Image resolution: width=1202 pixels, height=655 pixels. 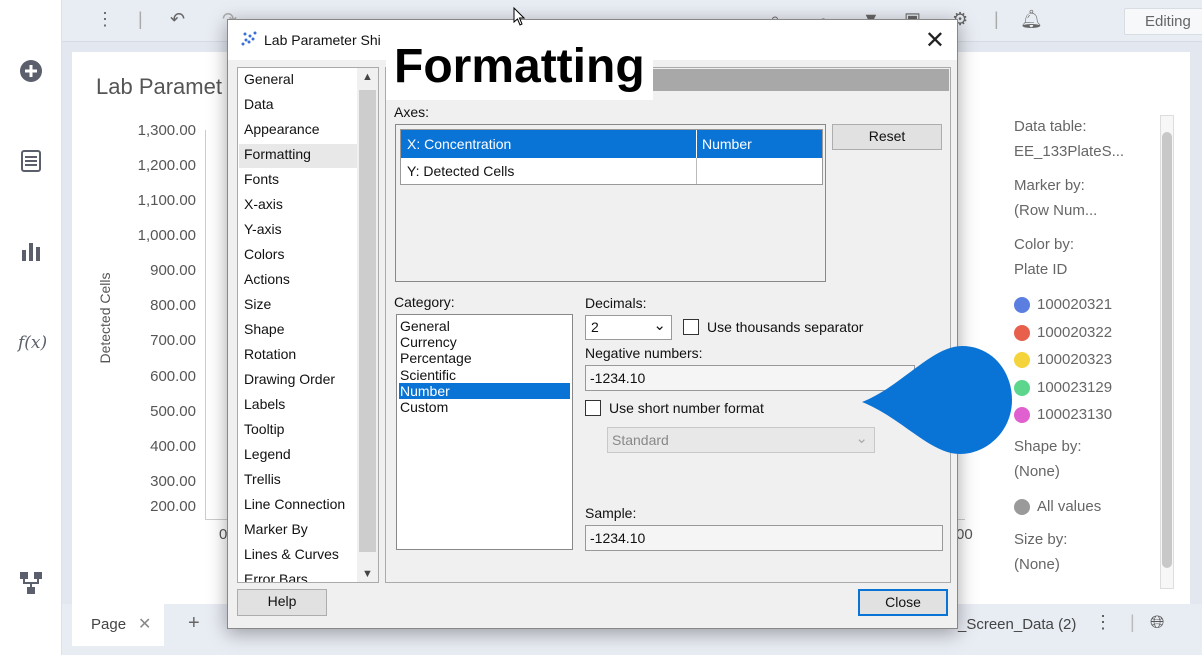 I want to click on legend-size-by-value: (None), so click(x=1037, y=564).